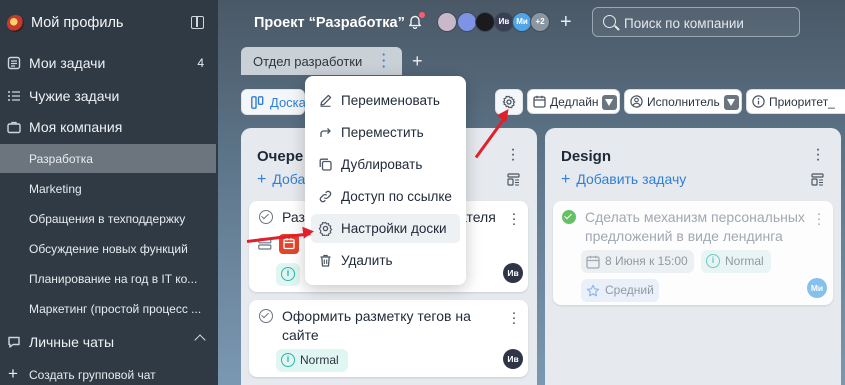 This screenshot has width=845, height=385. What do you see at coordinates (390, 100) in the screenshot?
I see `menu-item-label: Переименовать` at bounding box center [390, 100].